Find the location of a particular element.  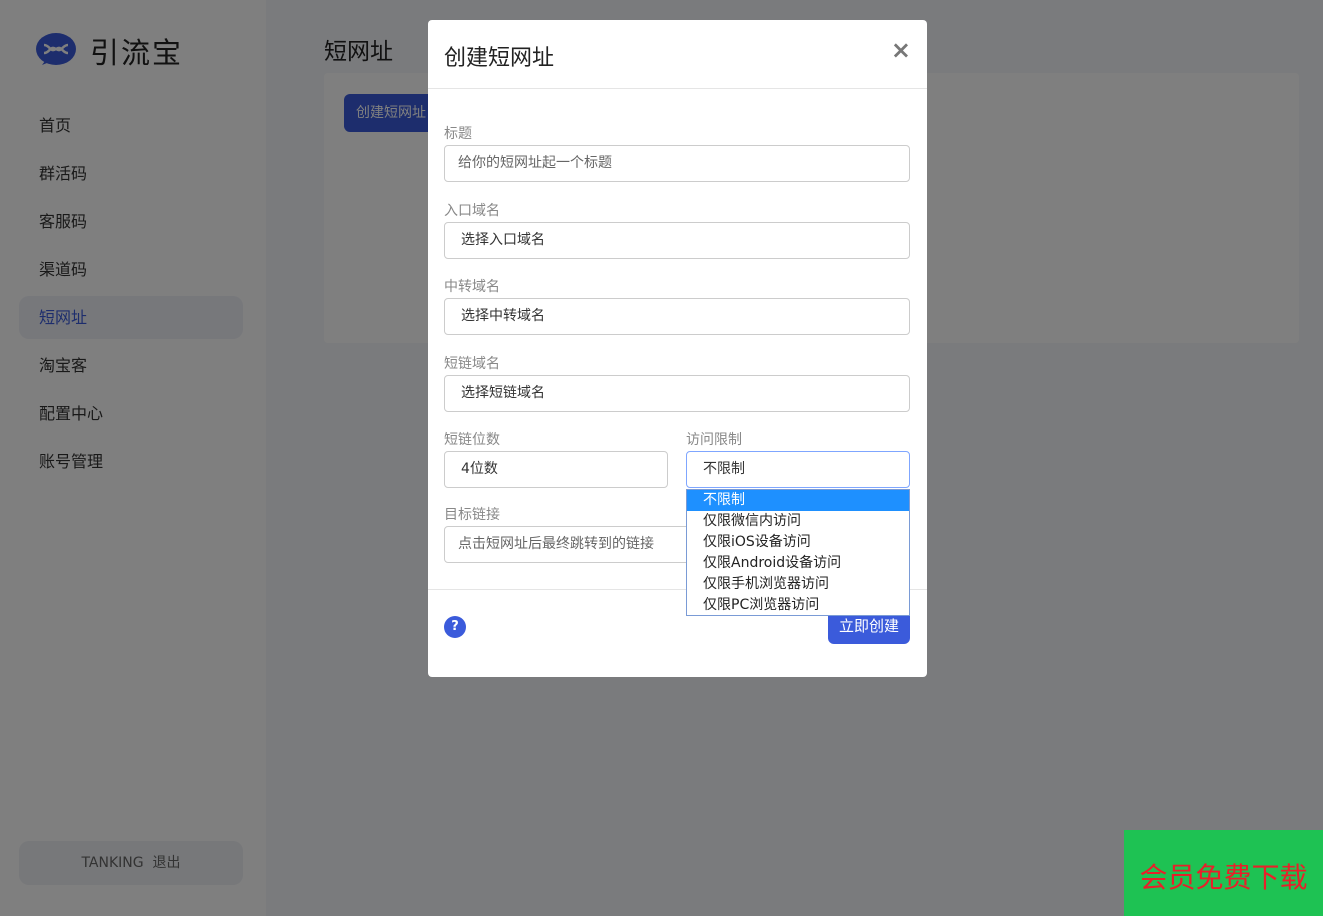

access-limit-select: 不限制 is located at coordinates (798, 469).